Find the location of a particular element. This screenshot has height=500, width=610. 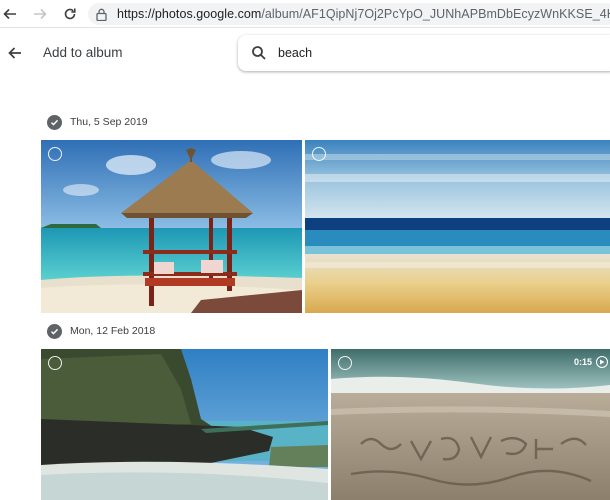

date-group-header: Mon, 12 Feb 2018 is located at coordinates (101, 331).